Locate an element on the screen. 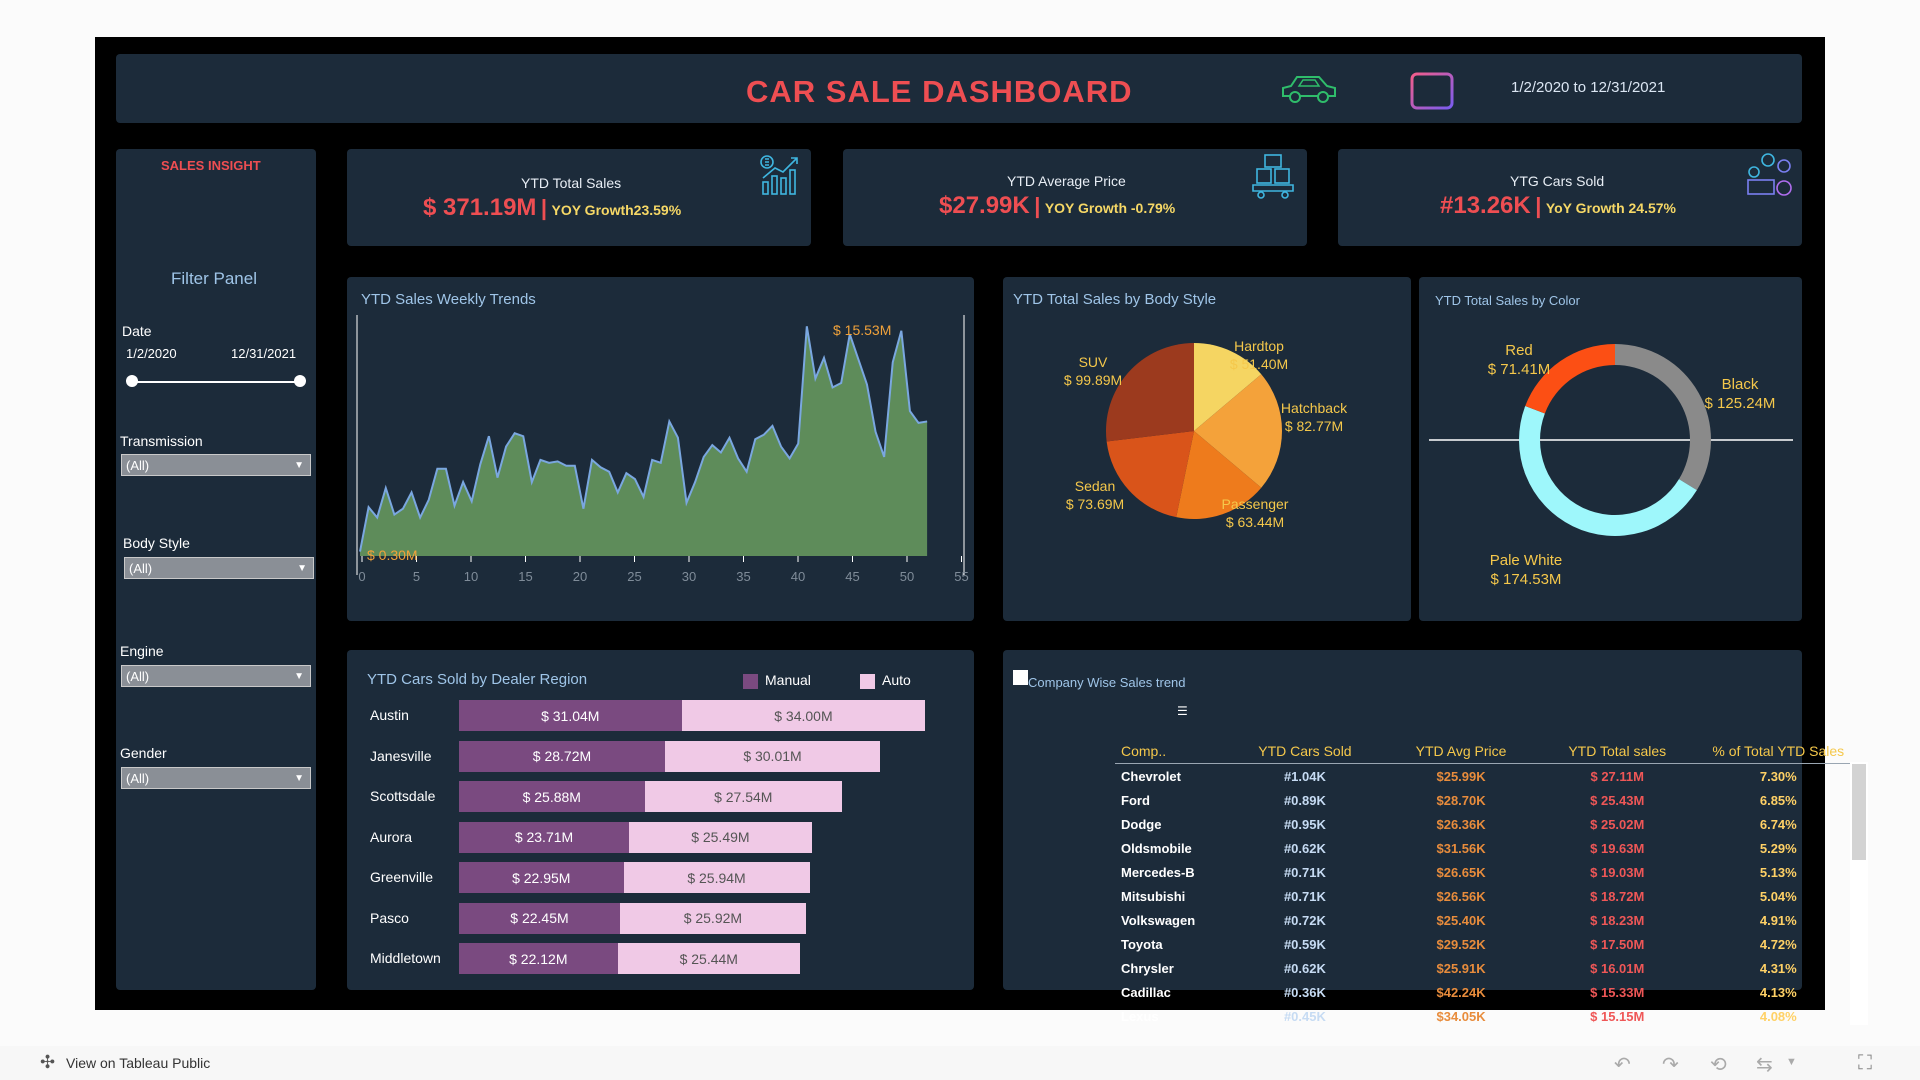 This screenshot has height=1080, width=1920. donut-value-label: $ 174.53M is located at coordinates (1526, 579).